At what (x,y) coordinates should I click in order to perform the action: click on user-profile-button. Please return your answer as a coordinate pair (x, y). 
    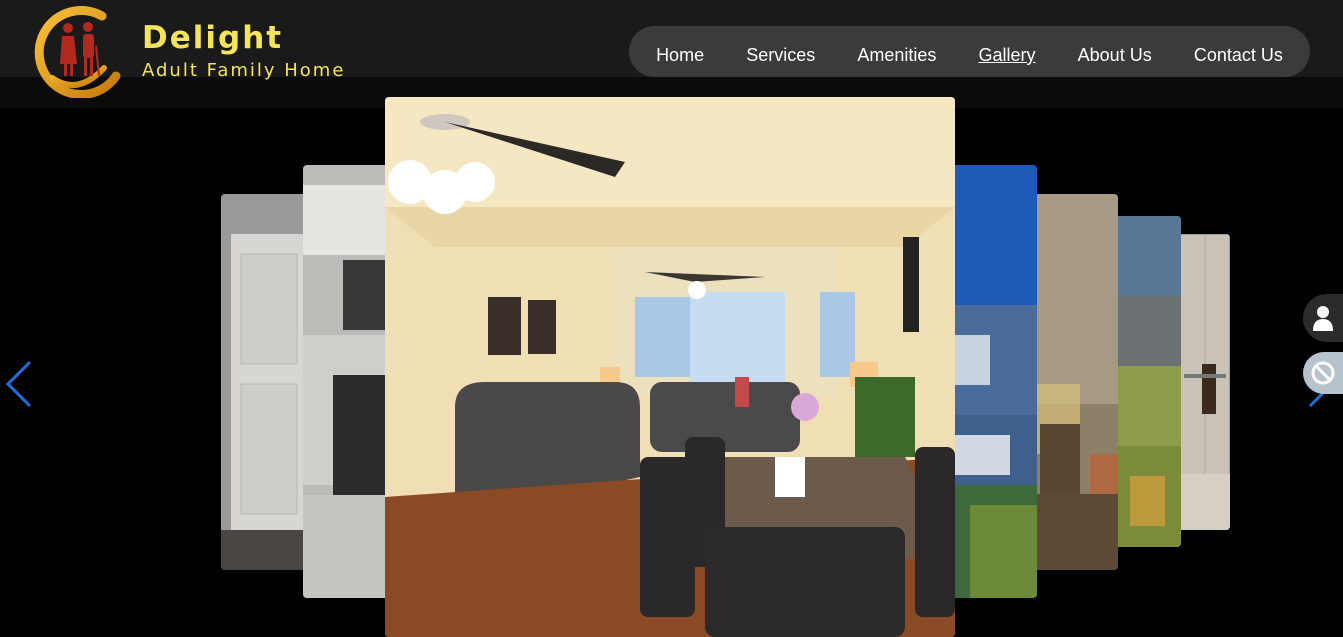
    Looking at the image, I should click on (1323, 318).